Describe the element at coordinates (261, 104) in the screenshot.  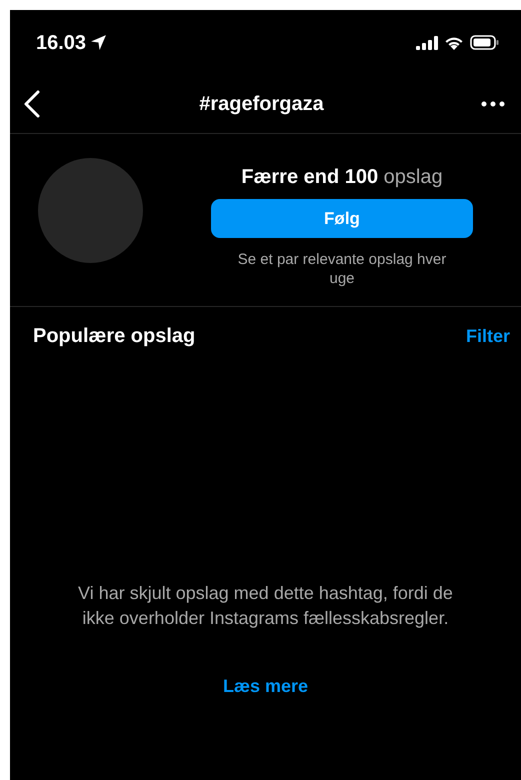
I see `hashtag-title: #rageforgaza` at that location.